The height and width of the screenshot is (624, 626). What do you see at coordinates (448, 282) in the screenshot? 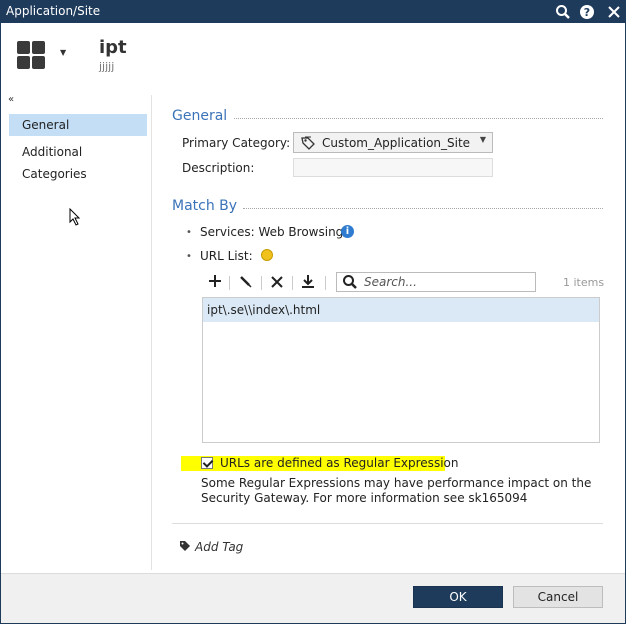
I see `search-input` at bounding box center [448, 282].